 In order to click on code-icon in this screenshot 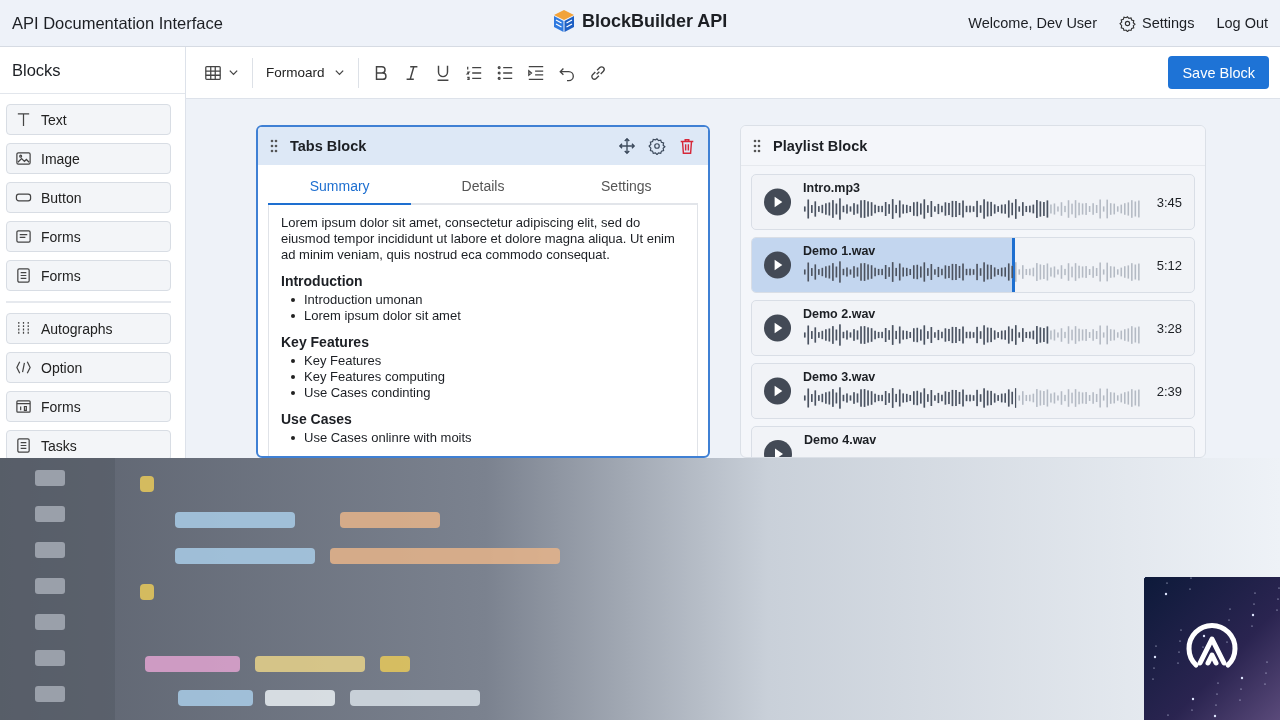, I will do `click(23, 367)`.